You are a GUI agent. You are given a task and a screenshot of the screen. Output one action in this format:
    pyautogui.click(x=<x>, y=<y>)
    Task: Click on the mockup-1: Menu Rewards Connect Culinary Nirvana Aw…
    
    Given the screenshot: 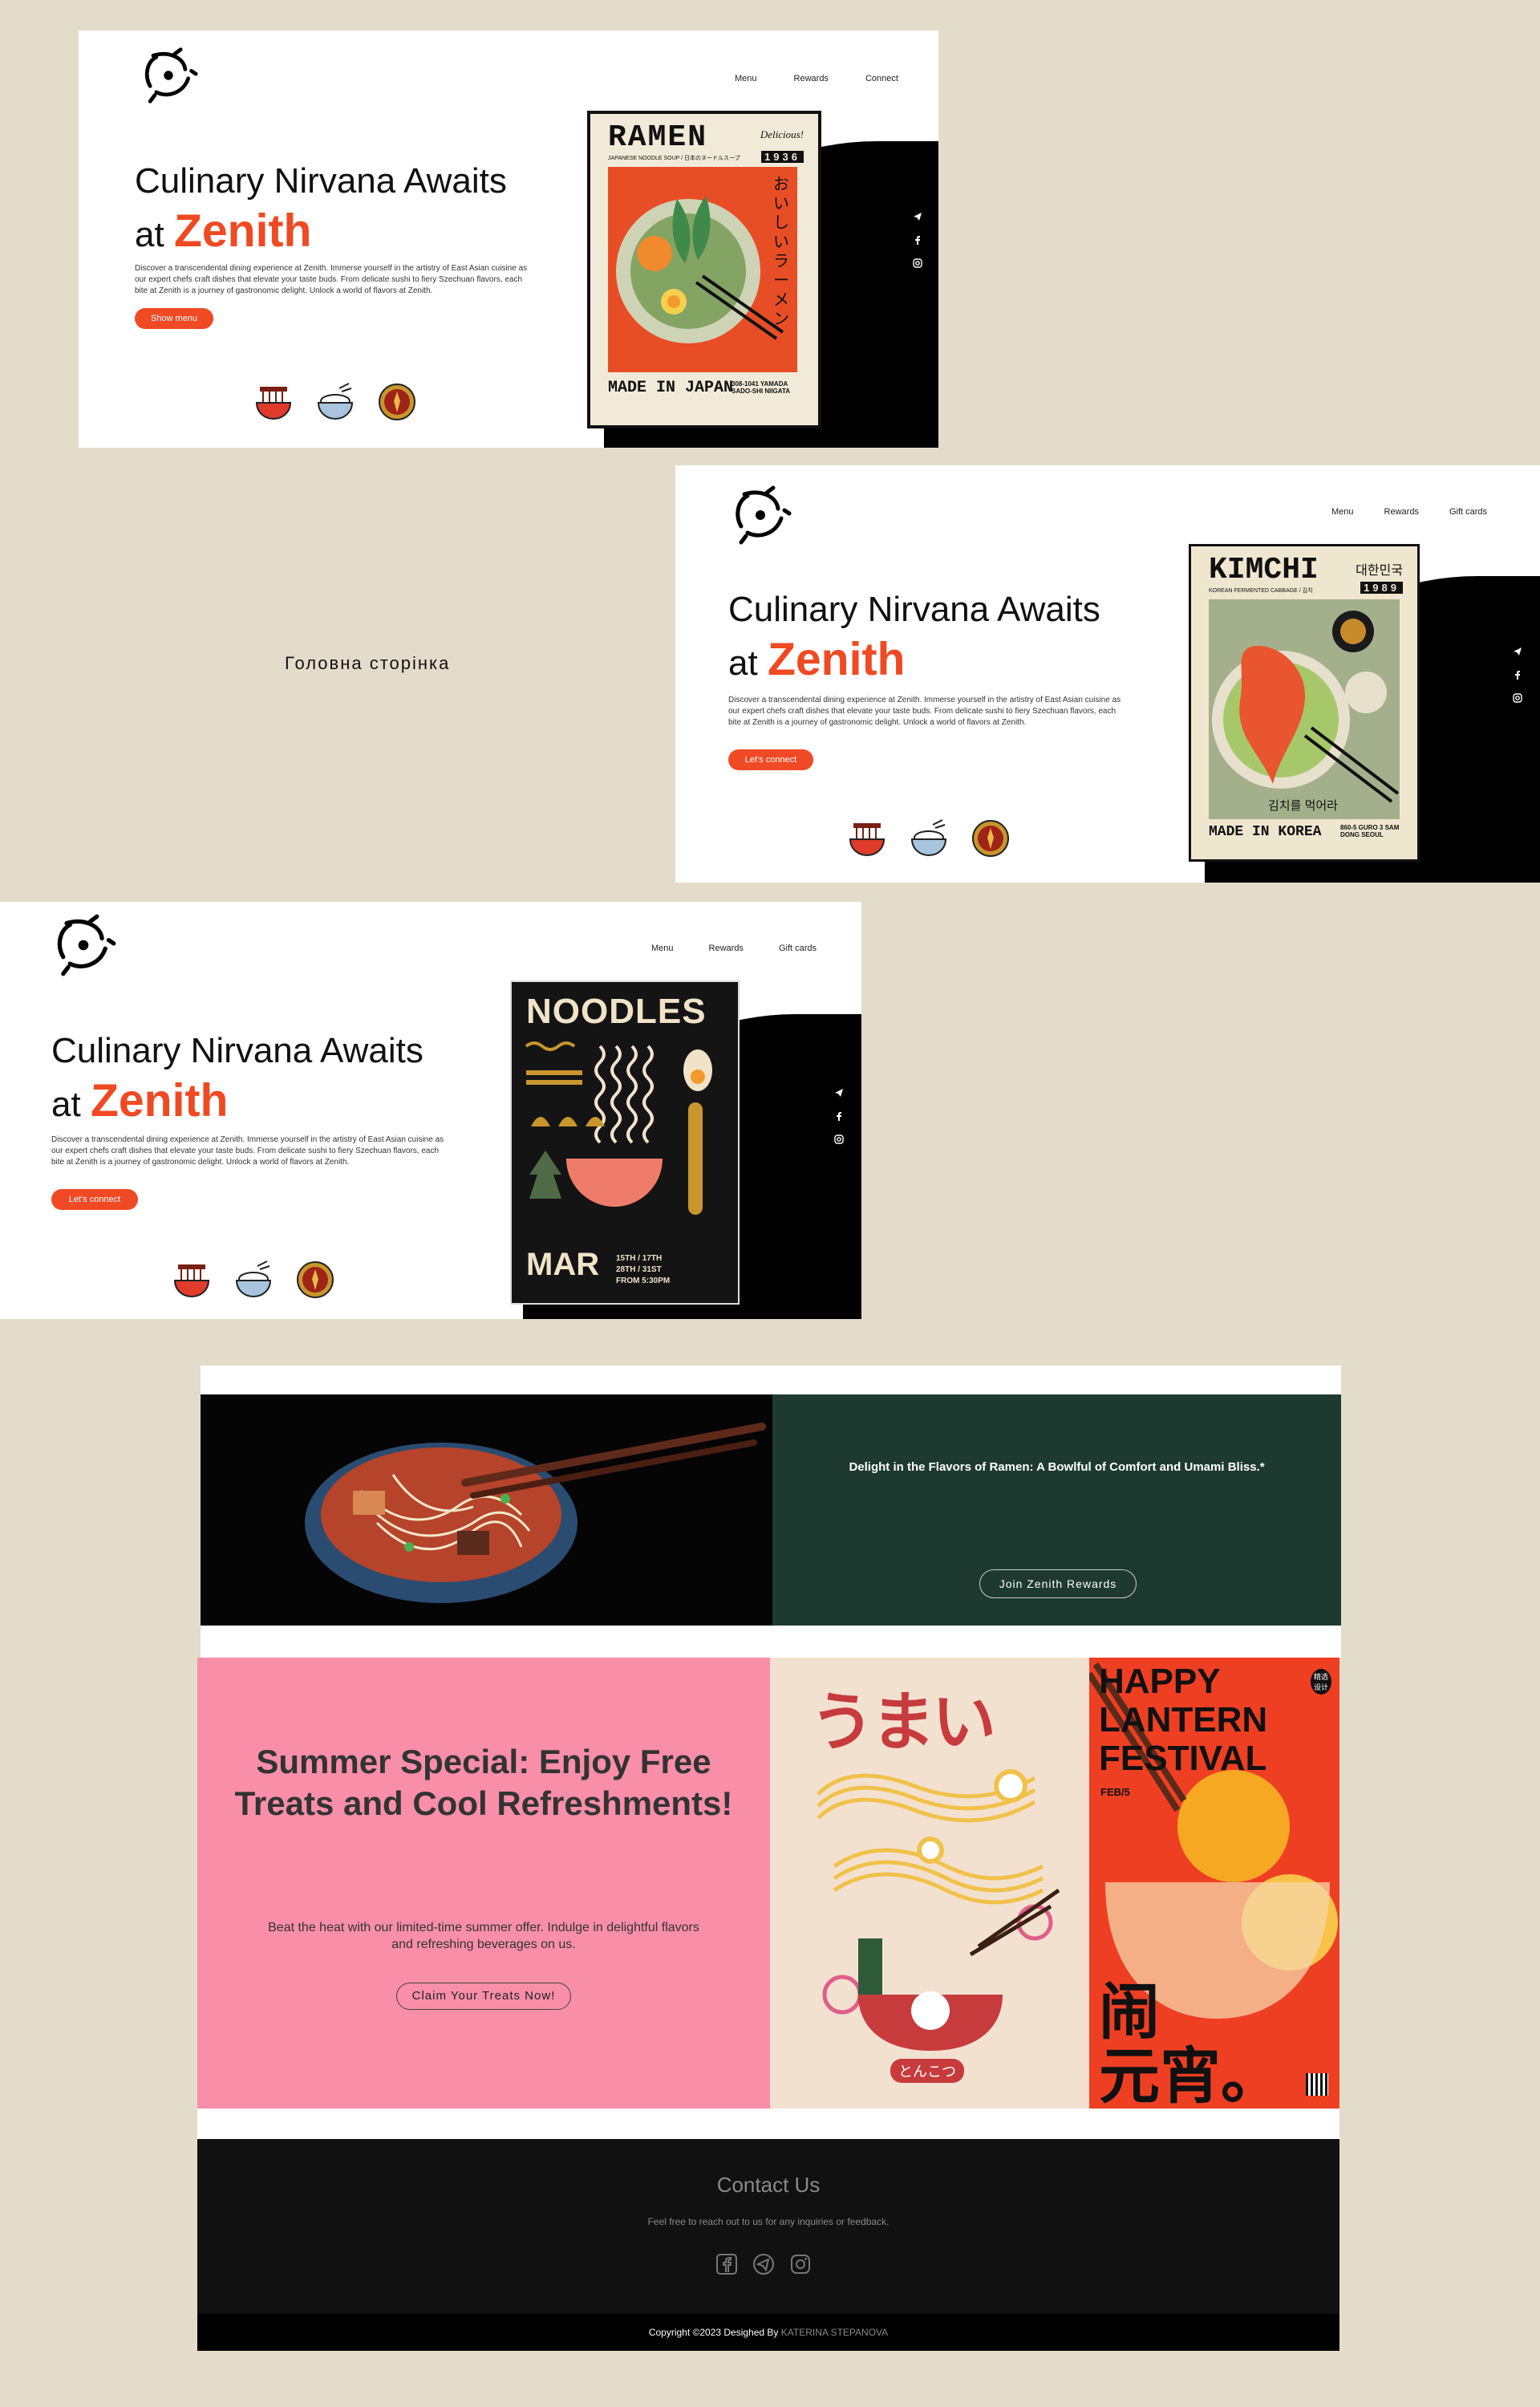 What is the action you would take?
    pyautogui.click(x=508, y=239)
    